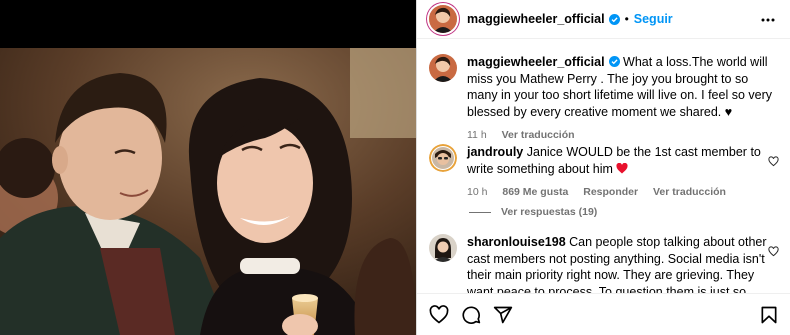  I want to click on caption-avatar-image, so click(443, 68).